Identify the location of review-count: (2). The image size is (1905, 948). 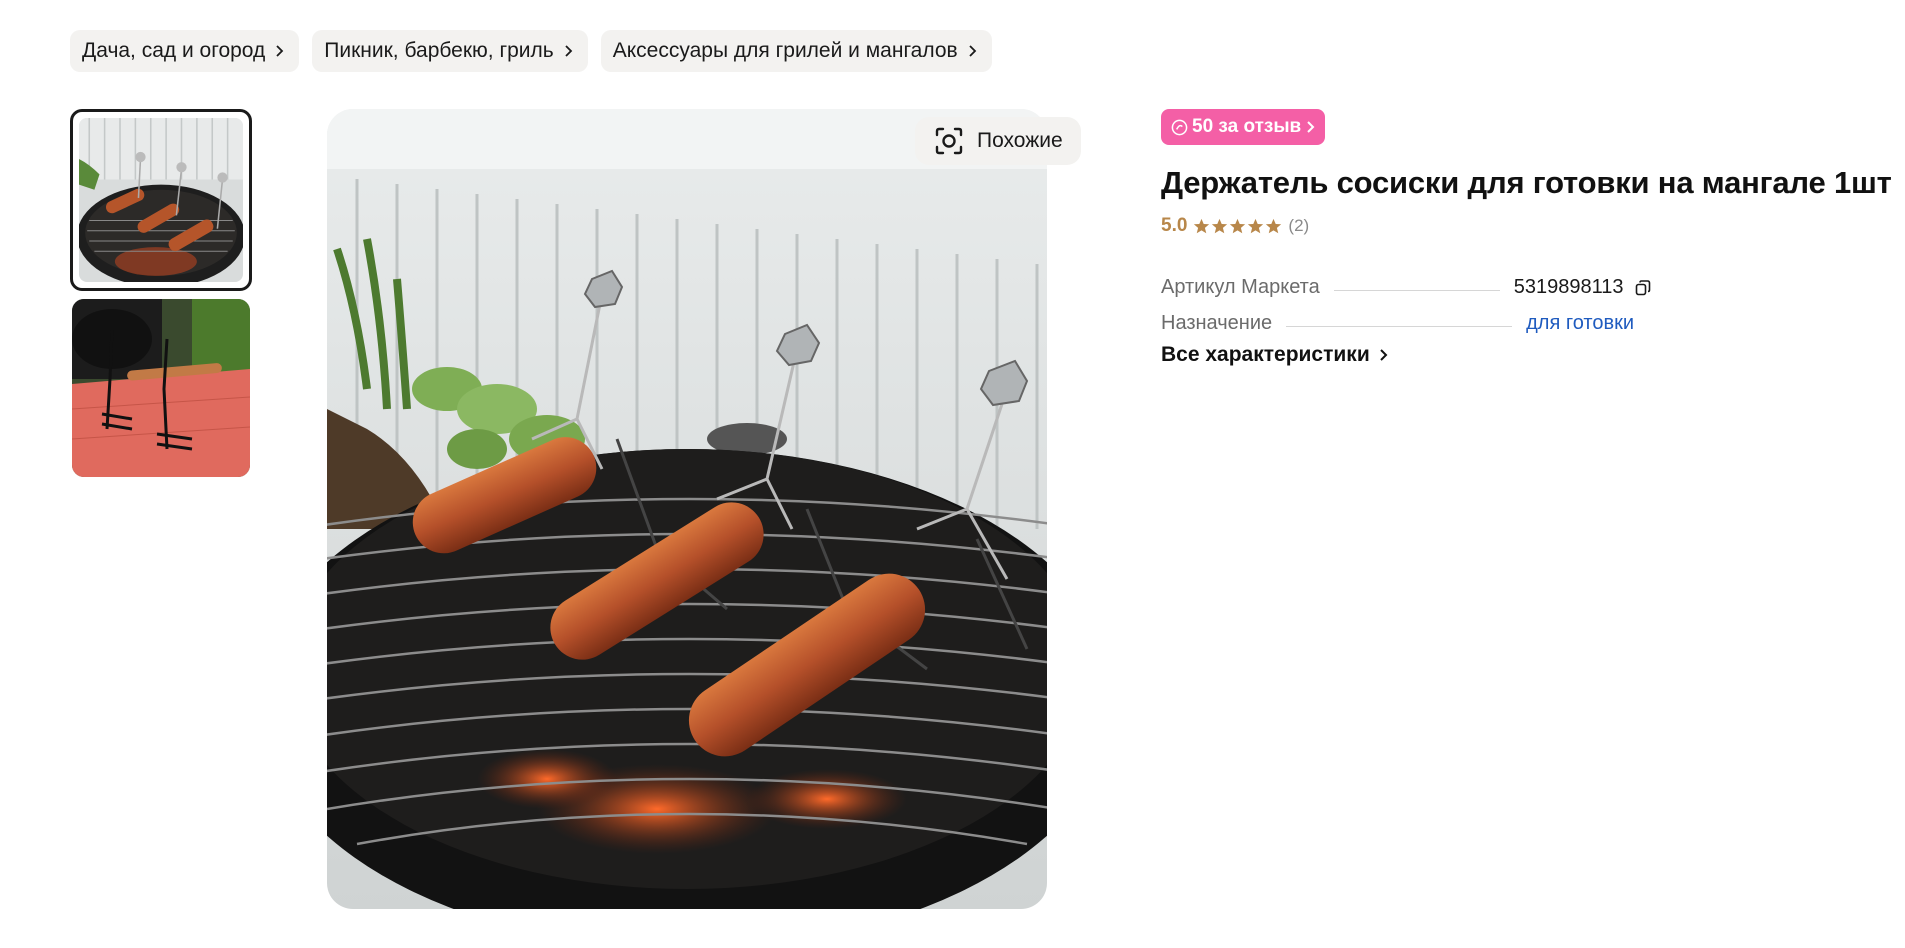
(1299, 225).